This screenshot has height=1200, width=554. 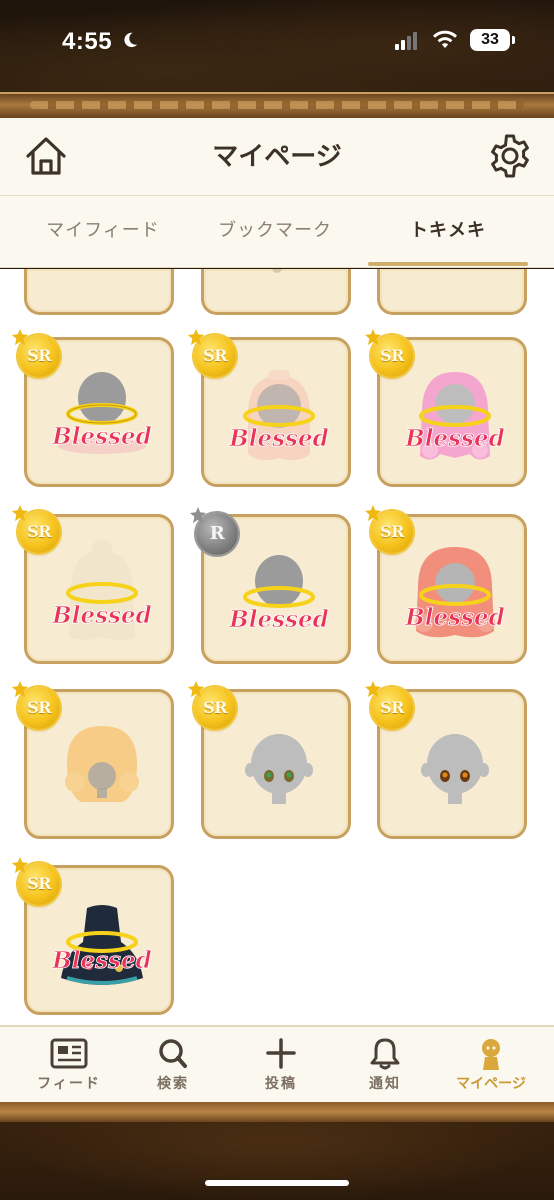 I want to click on newspaper-icon, so click(x=69, y=1053).